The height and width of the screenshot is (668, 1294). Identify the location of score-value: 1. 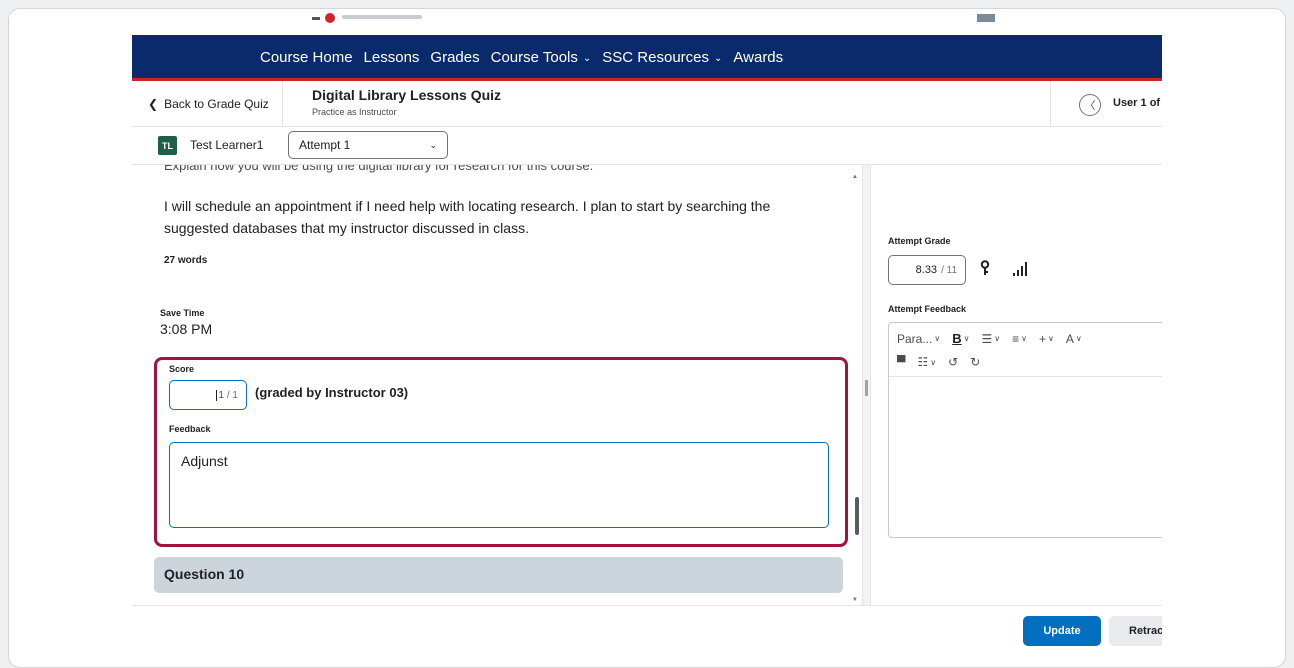
(220, 395).